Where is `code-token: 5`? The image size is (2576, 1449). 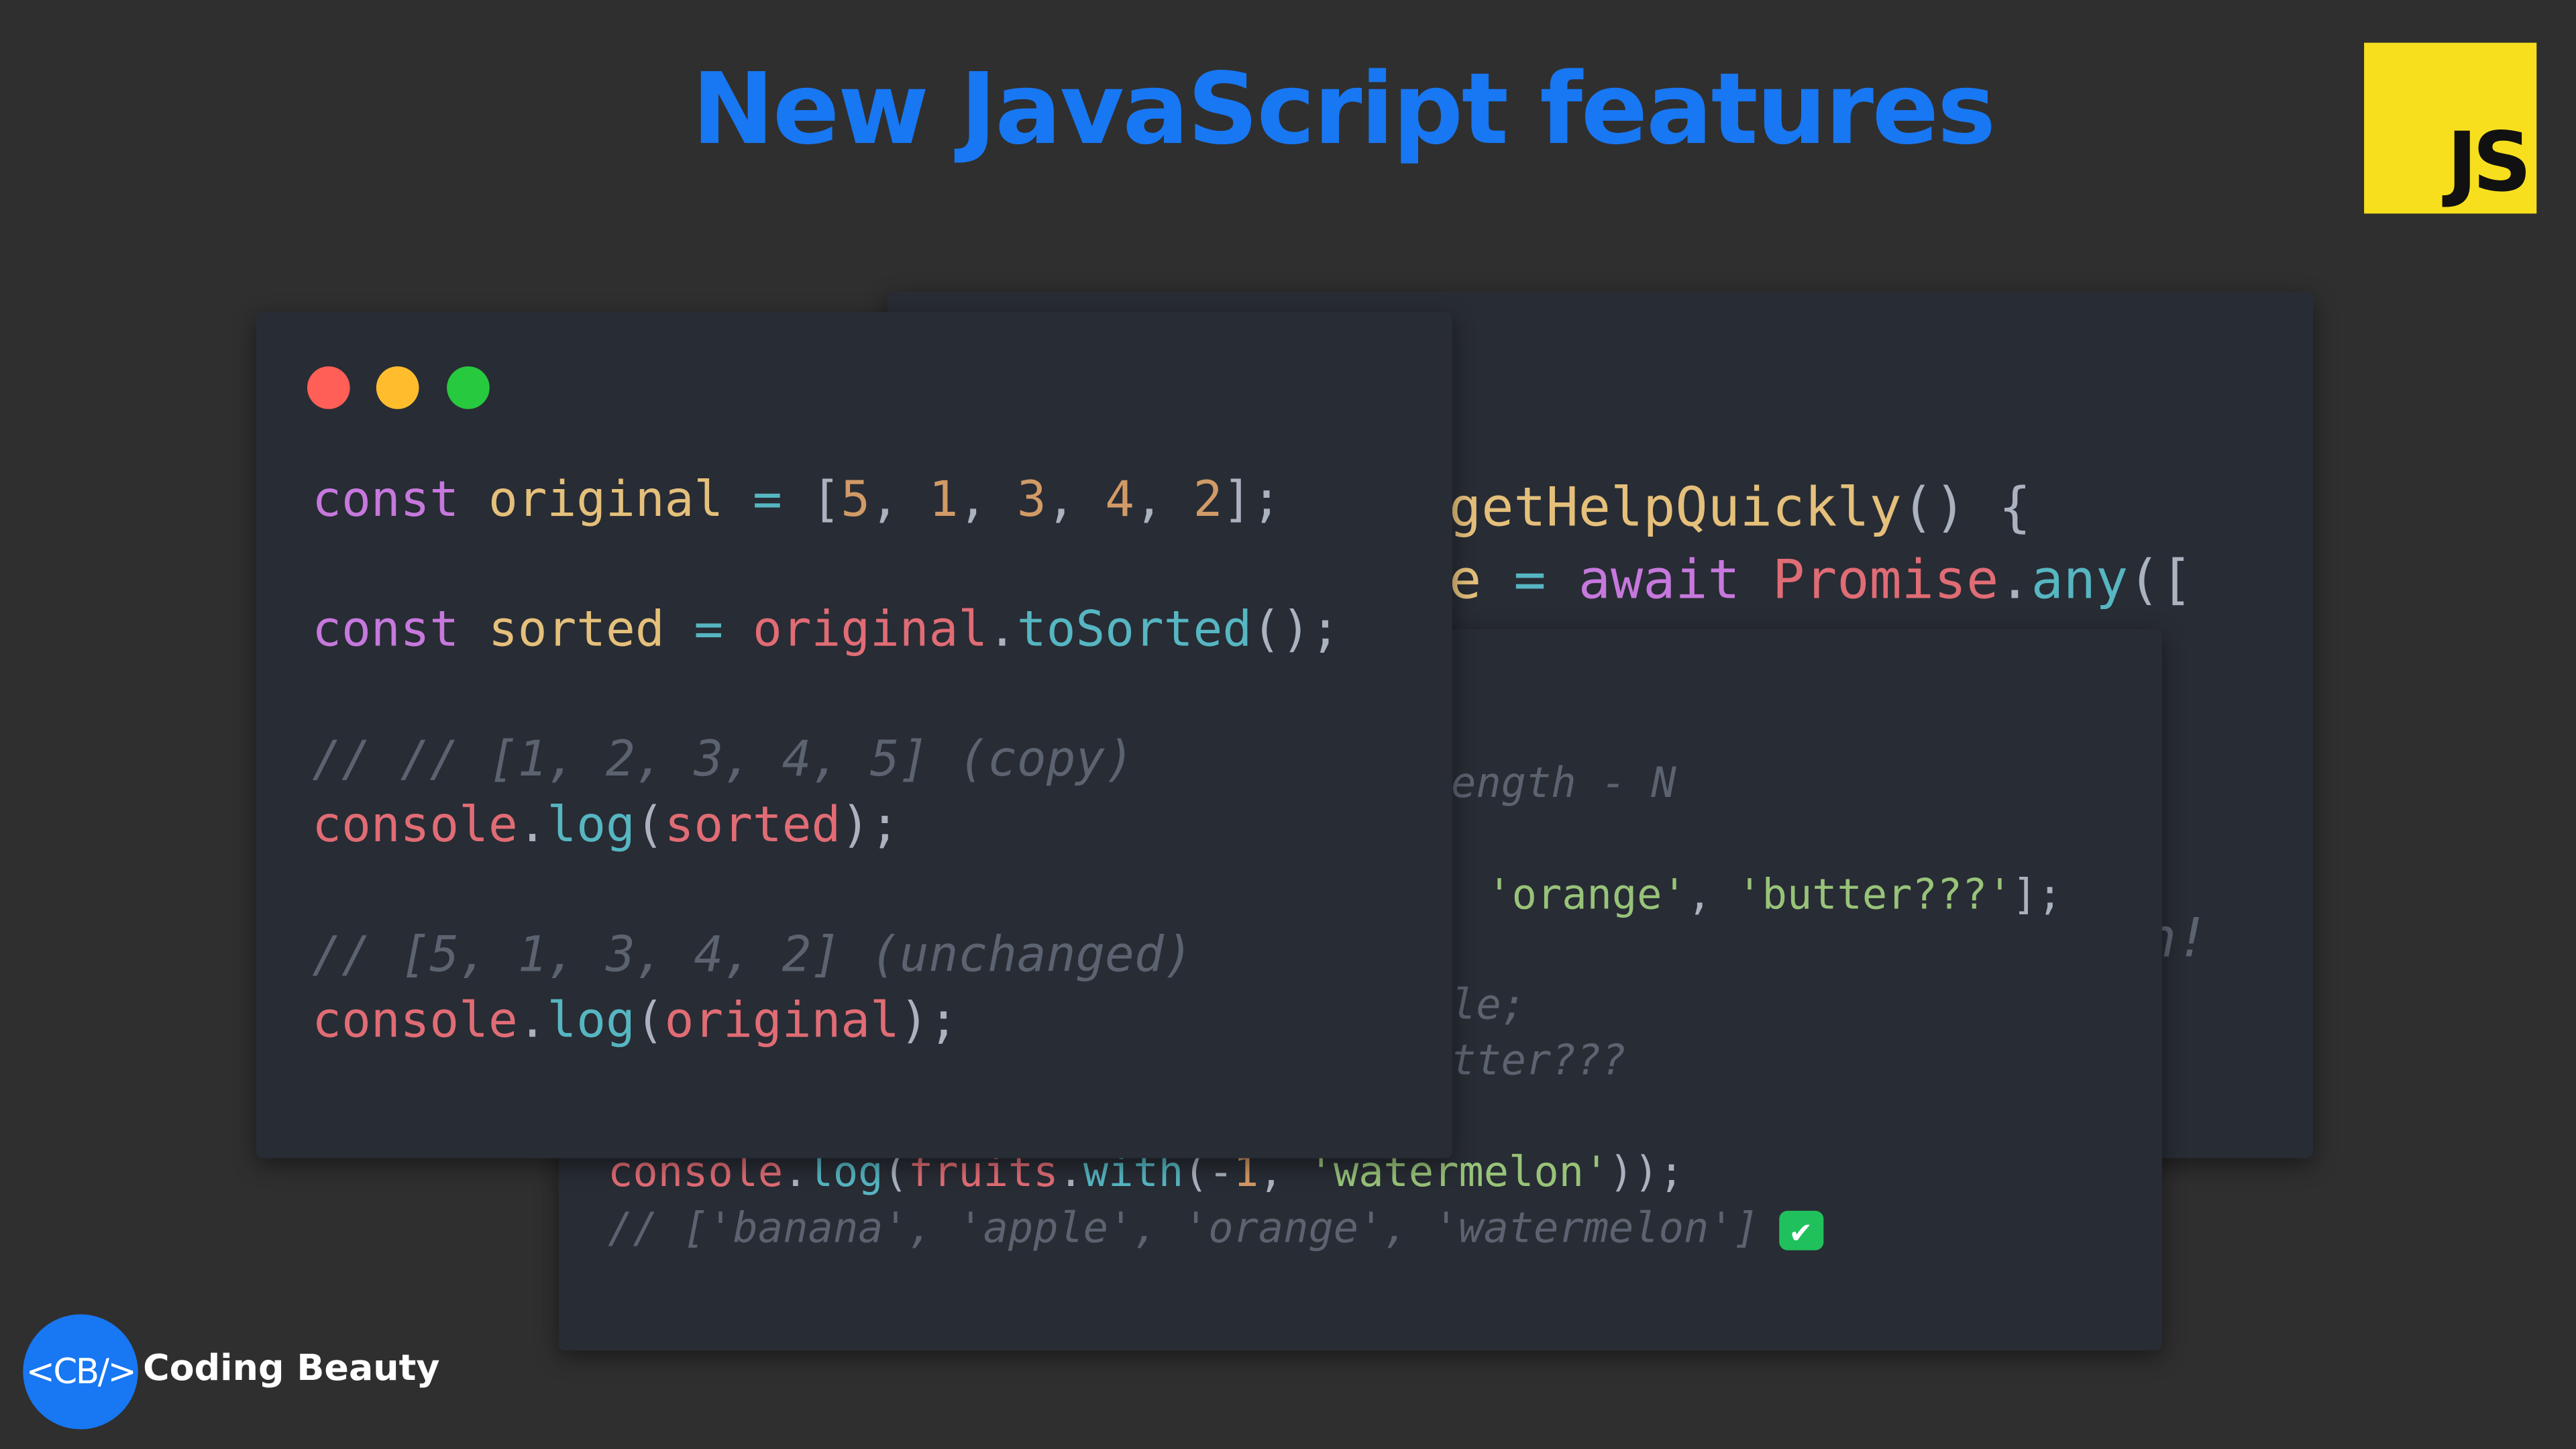
code-token: 5 is located at coordinates (856, 500).